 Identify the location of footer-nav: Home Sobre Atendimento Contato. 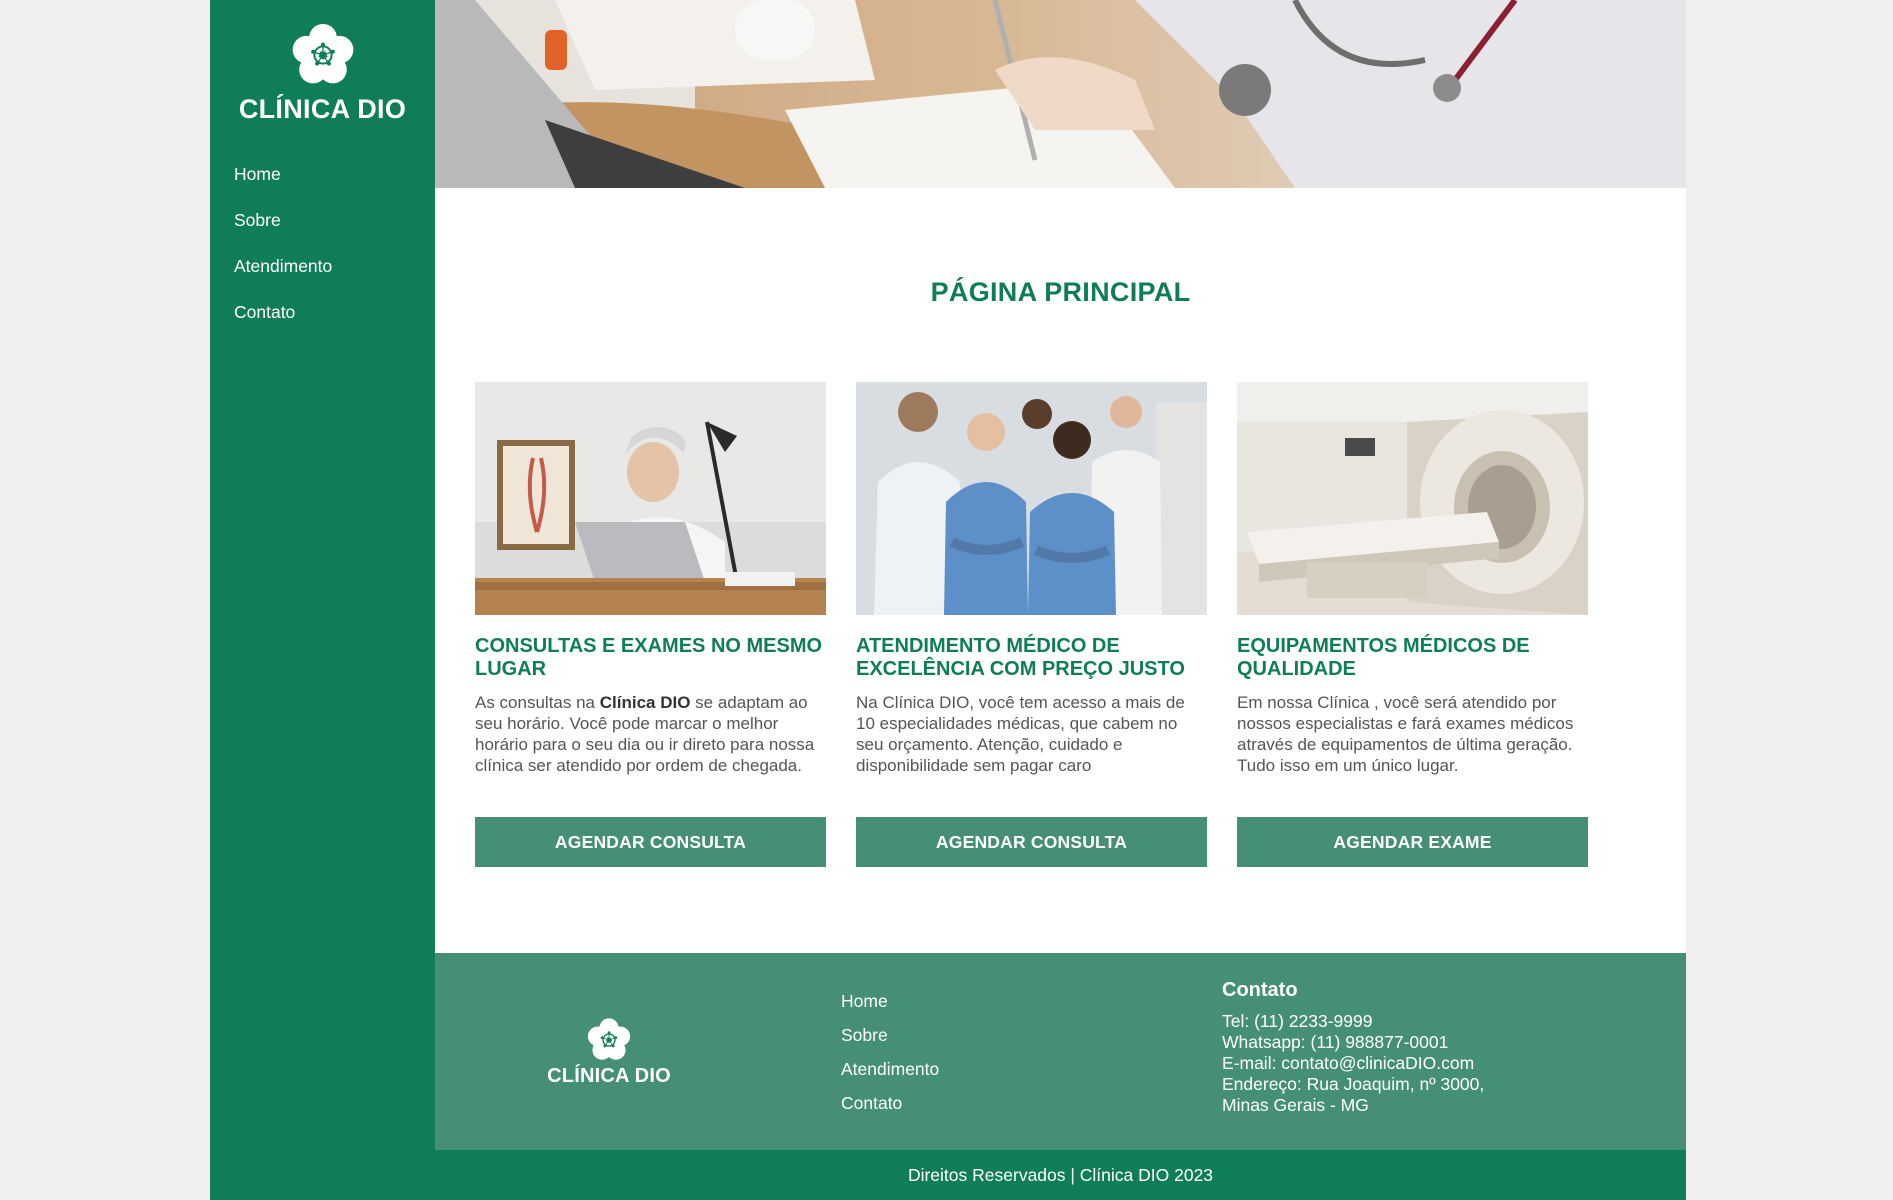
(890, 1059).